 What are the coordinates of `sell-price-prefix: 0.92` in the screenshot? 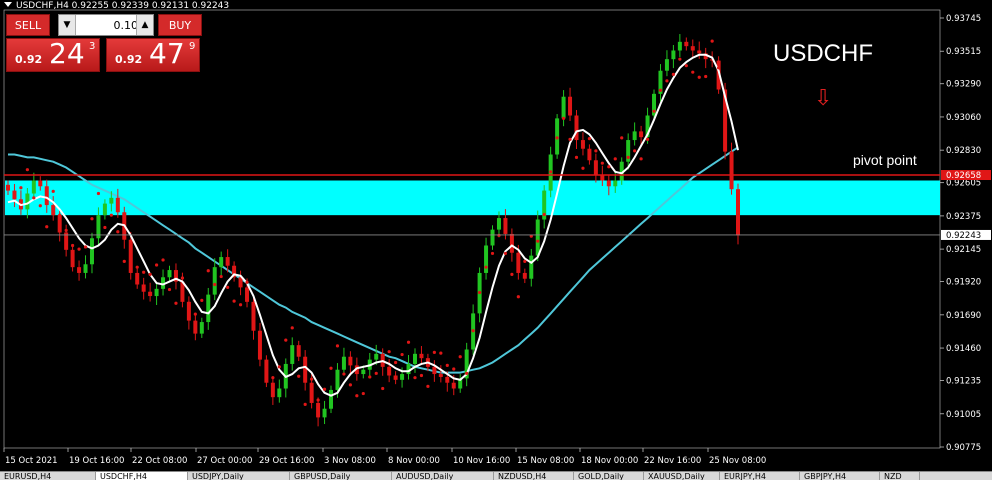 It's located at (29, 59).